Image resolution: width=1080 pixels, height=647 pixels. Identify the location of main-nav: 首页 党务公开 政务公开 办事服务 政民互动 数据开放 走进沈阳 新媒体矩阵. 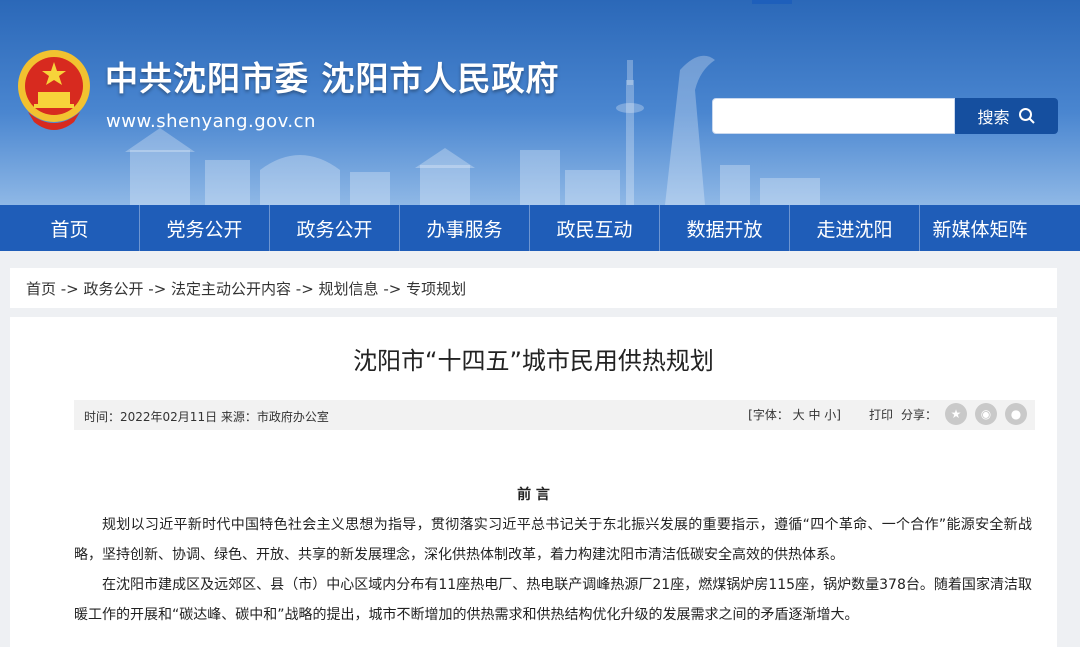
(540, 228).